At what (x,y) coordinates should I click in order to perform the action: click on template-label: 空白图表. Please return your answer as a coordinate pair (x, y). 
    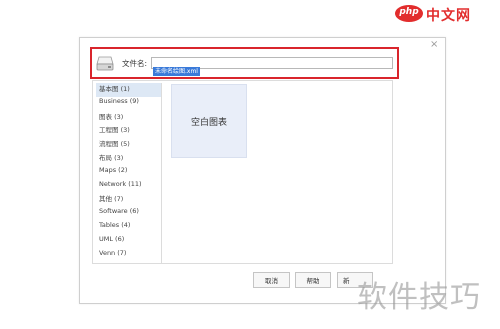
    Looking at the image, I should click on (208, 122).